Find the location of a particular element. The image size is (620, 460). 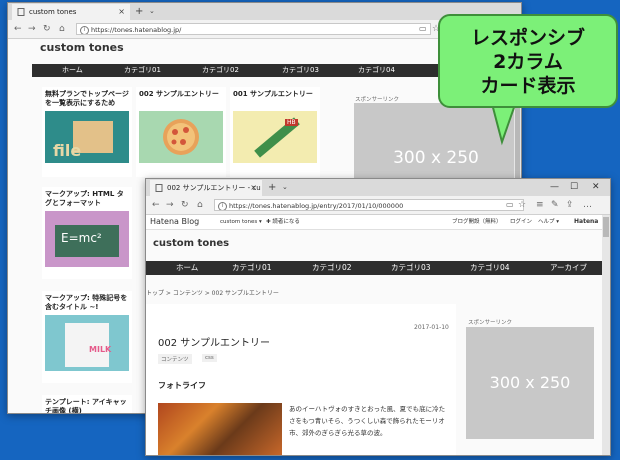

callout-line-1: レスポンシブ is located at coordinates (527, 38).